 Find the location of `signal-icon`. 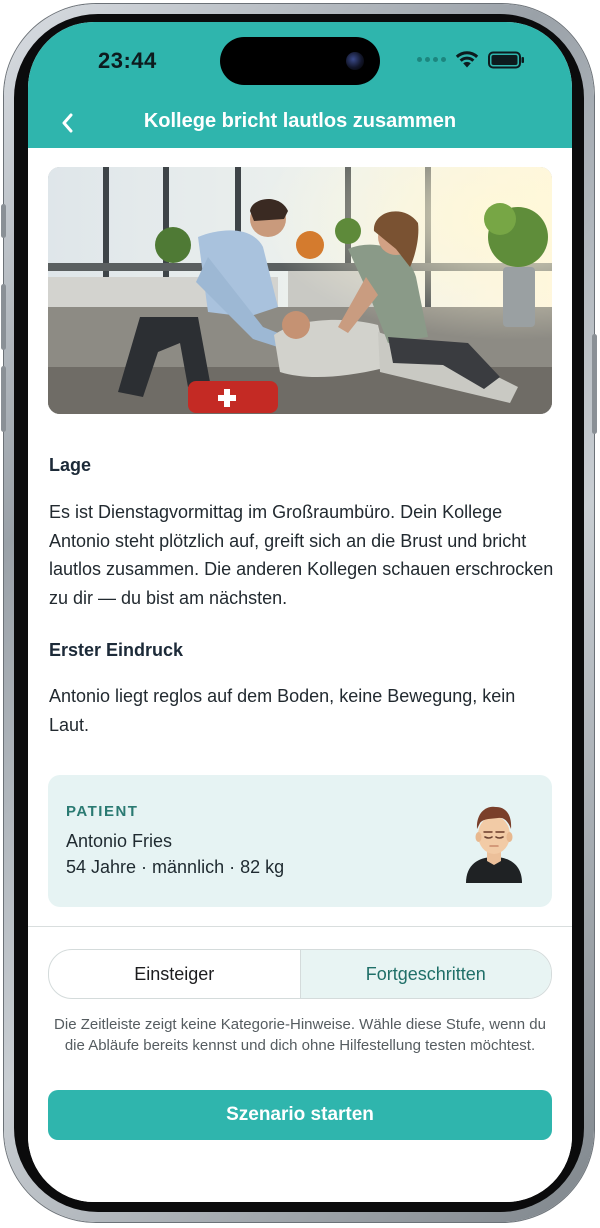

signal-icon is located at coordinates (431, 59).